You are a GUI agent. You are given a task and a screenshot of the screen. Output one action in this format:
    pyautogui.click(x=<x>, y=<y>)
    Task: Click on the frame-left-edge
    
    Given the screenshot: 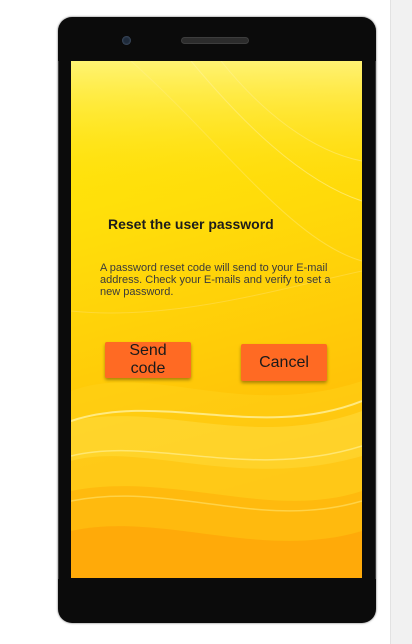 What is the action you would take?
    pyautogui.click(x=58, y=320)
    